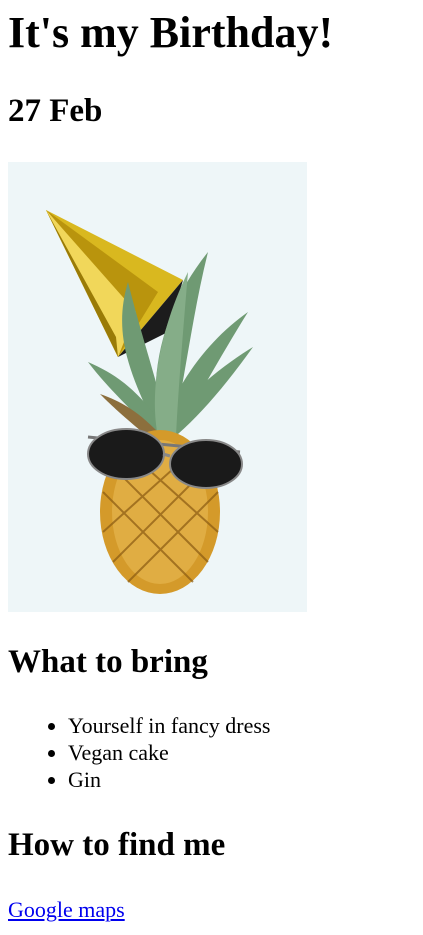 The height and width of the screenshot is (935, 423). What do you see at coordinates (169, 725) in the screenshot?
I see `list-item: Yourself in fancy dress` at bounding box center [169, 725].